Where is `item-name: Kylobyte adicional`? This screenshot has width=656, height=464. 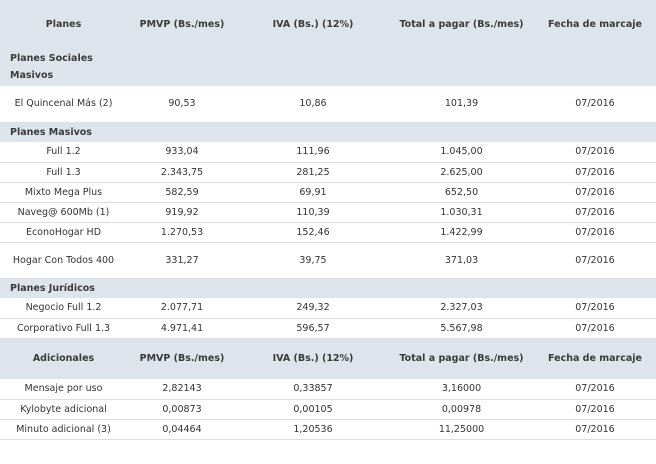 item-name: Kylobyte adicional is located at coordinates (63, 409).